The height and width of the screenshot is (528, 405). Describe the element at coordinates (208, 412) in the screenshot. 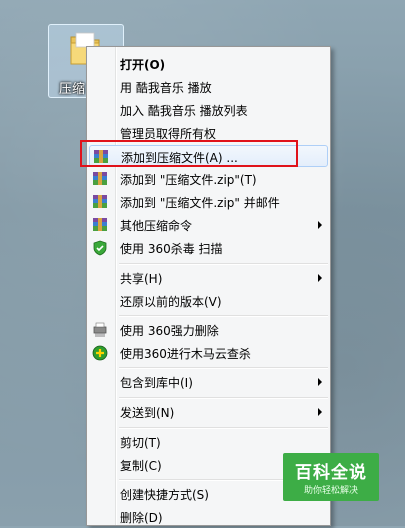

I see `menu-item-send-to: 发送到(N)` at that location.